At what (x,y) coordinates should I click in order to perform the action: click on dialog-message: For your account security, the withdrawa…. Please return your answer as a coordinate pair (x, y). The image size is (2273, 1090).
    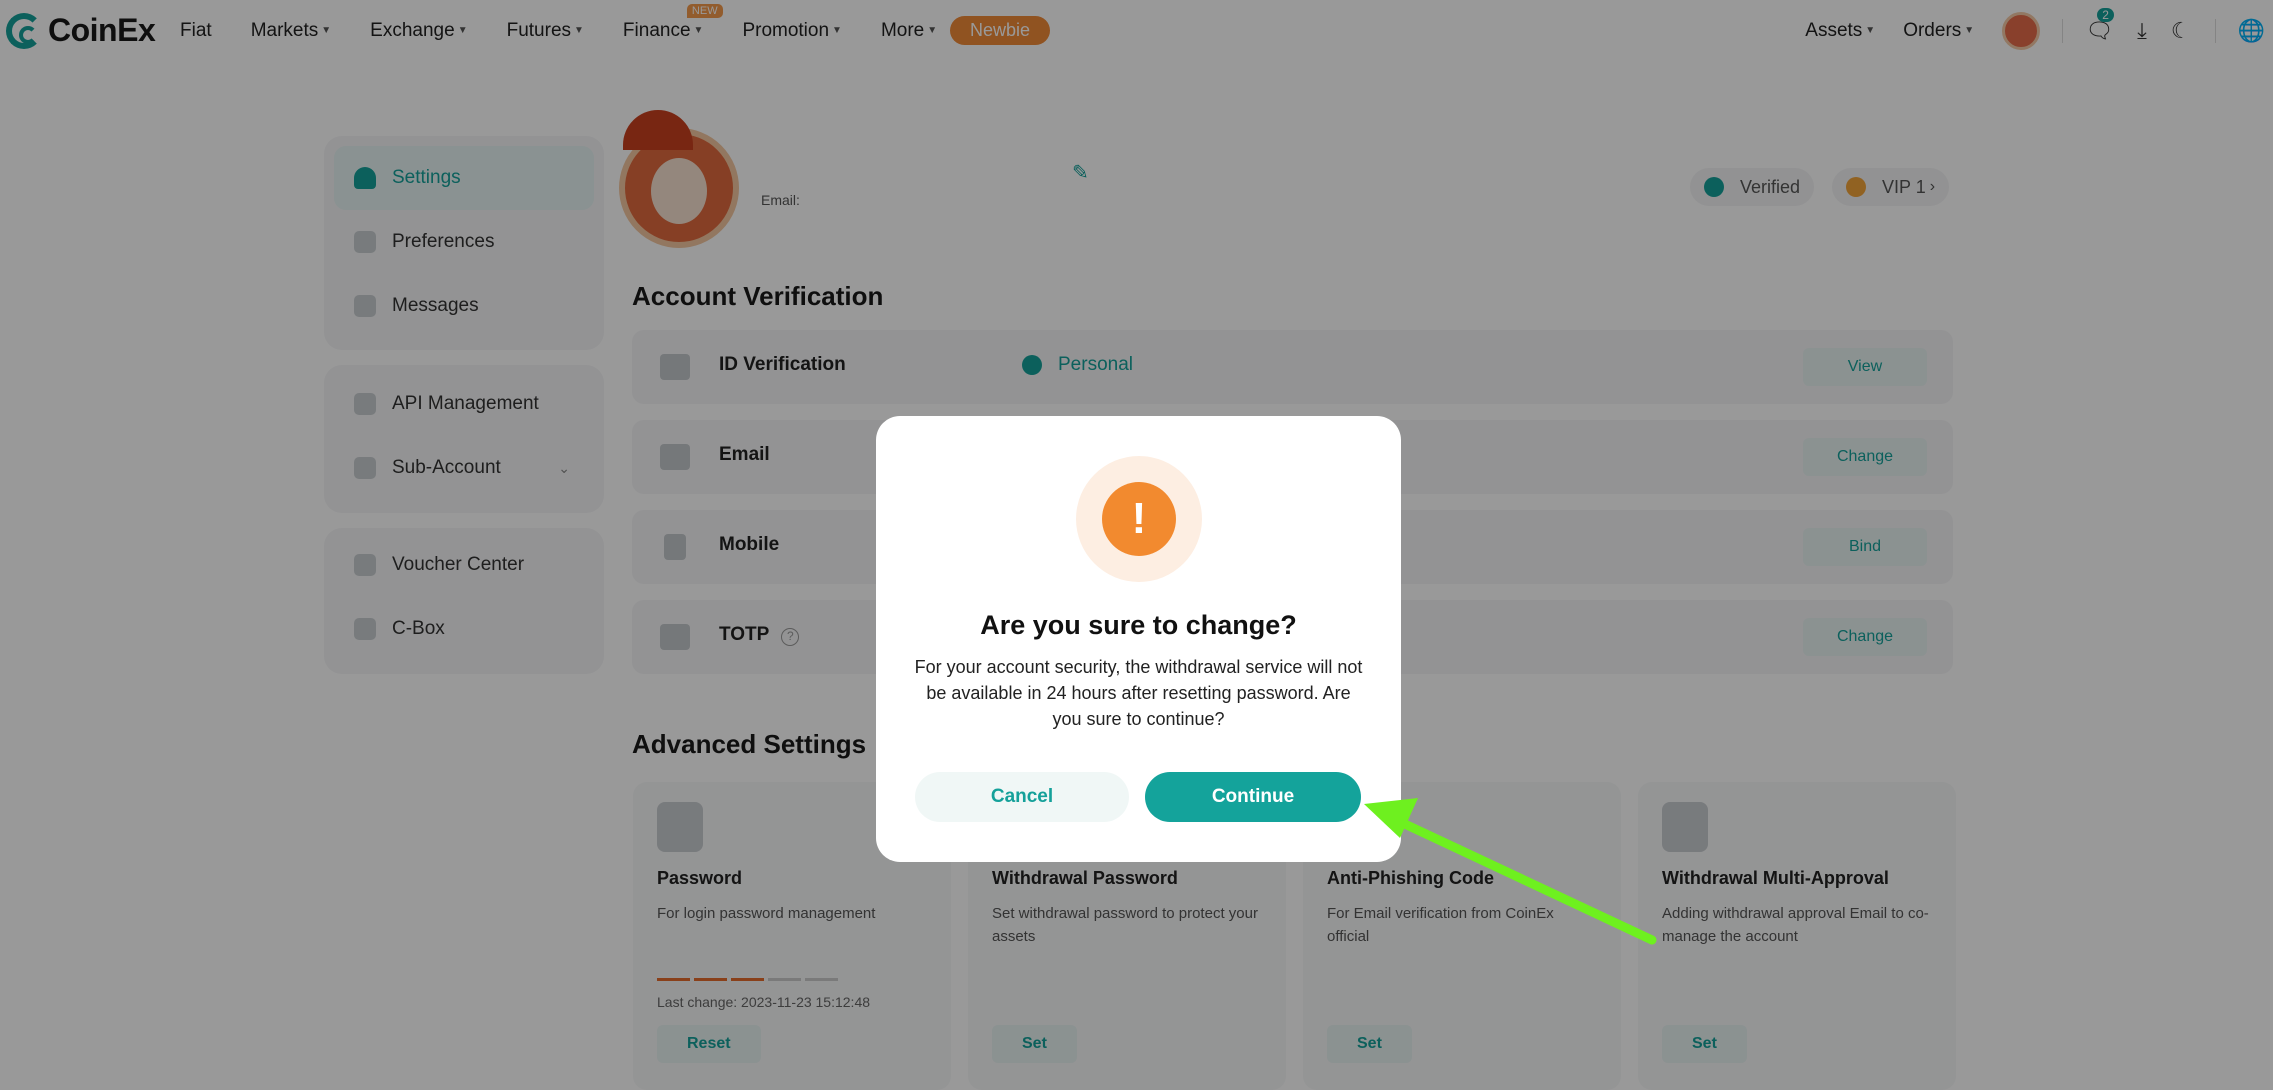
    Looking at the image, I should click on (1138, 693).